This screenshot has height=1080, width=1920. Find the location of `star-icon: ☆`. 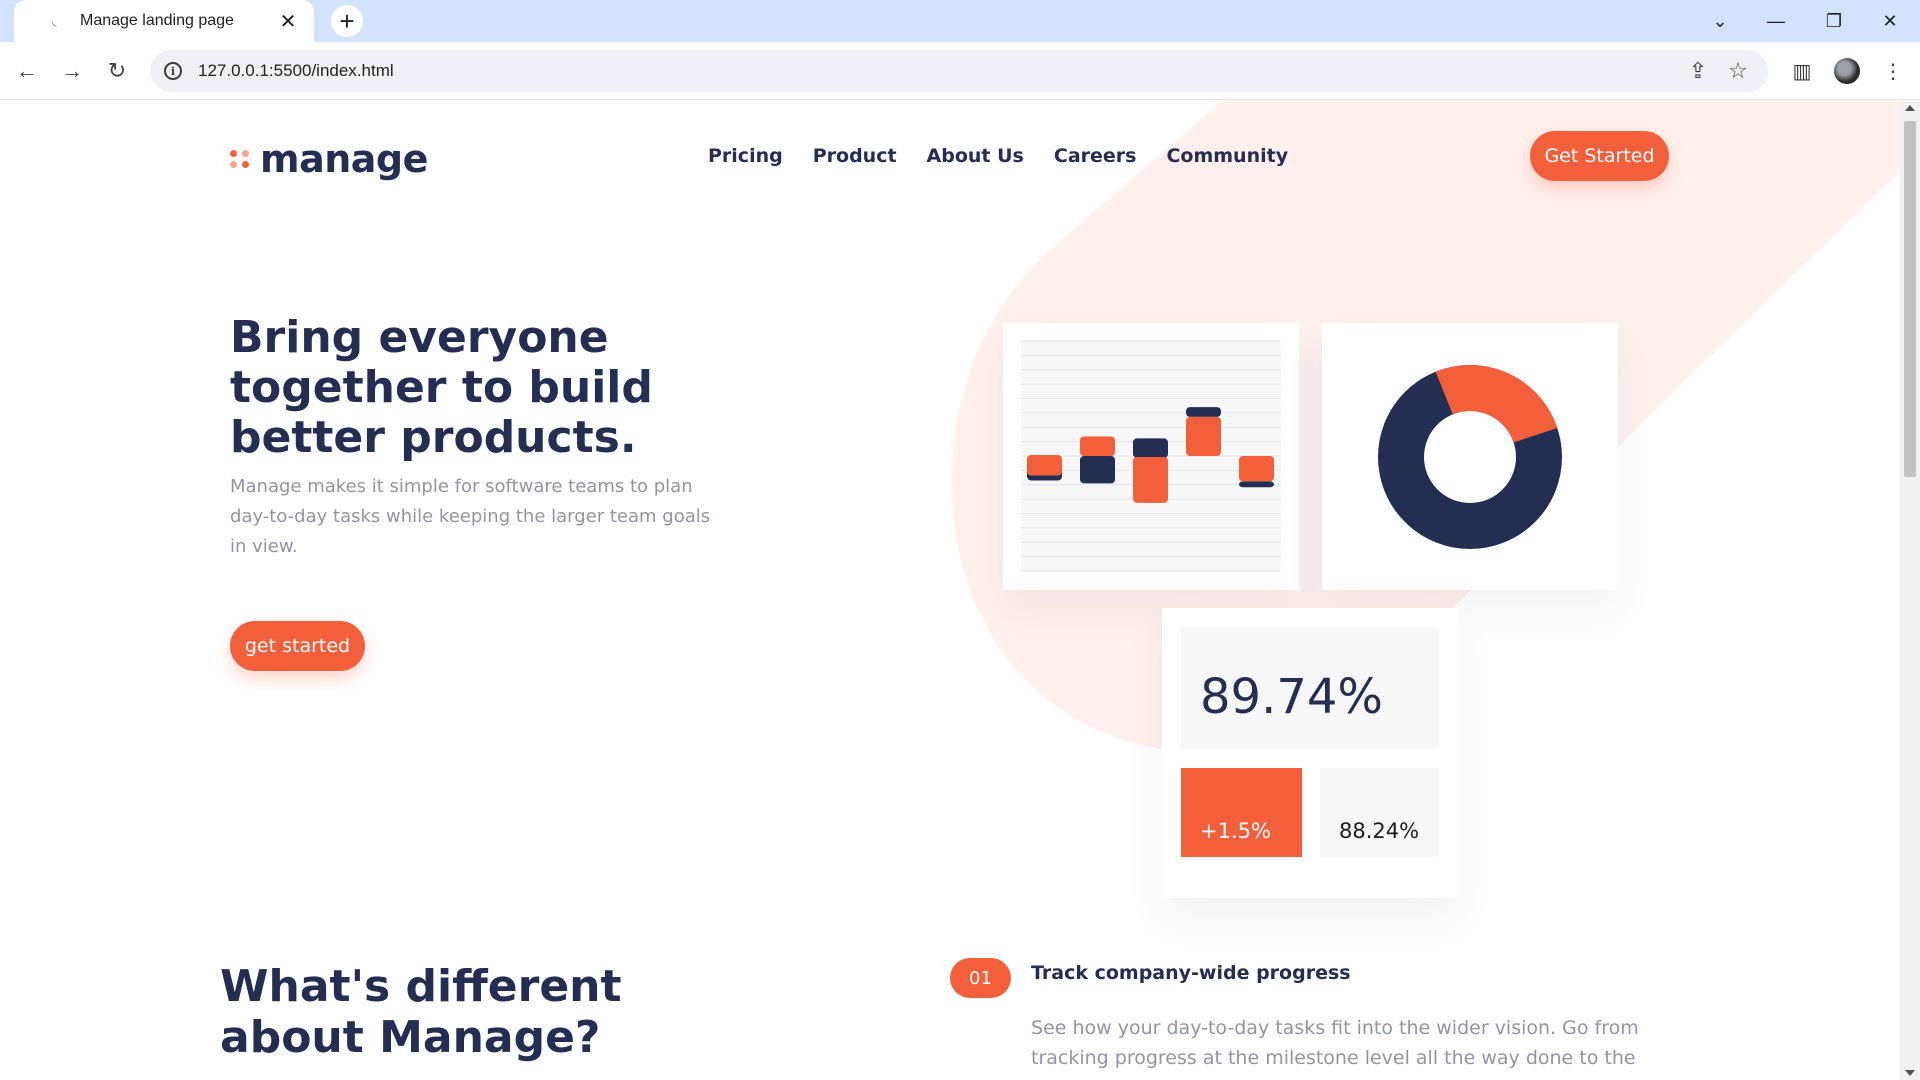

star-icon: ☆ is located at coordinates (1738, 71).